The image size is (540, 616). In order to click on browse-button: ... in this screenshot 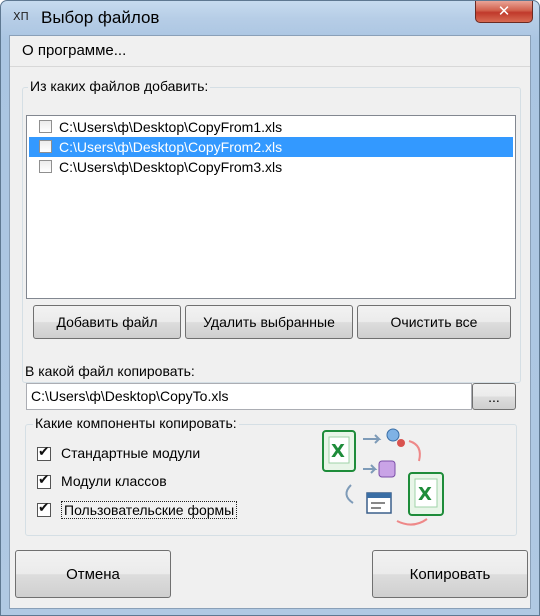, I will do `click(494, 396)`.